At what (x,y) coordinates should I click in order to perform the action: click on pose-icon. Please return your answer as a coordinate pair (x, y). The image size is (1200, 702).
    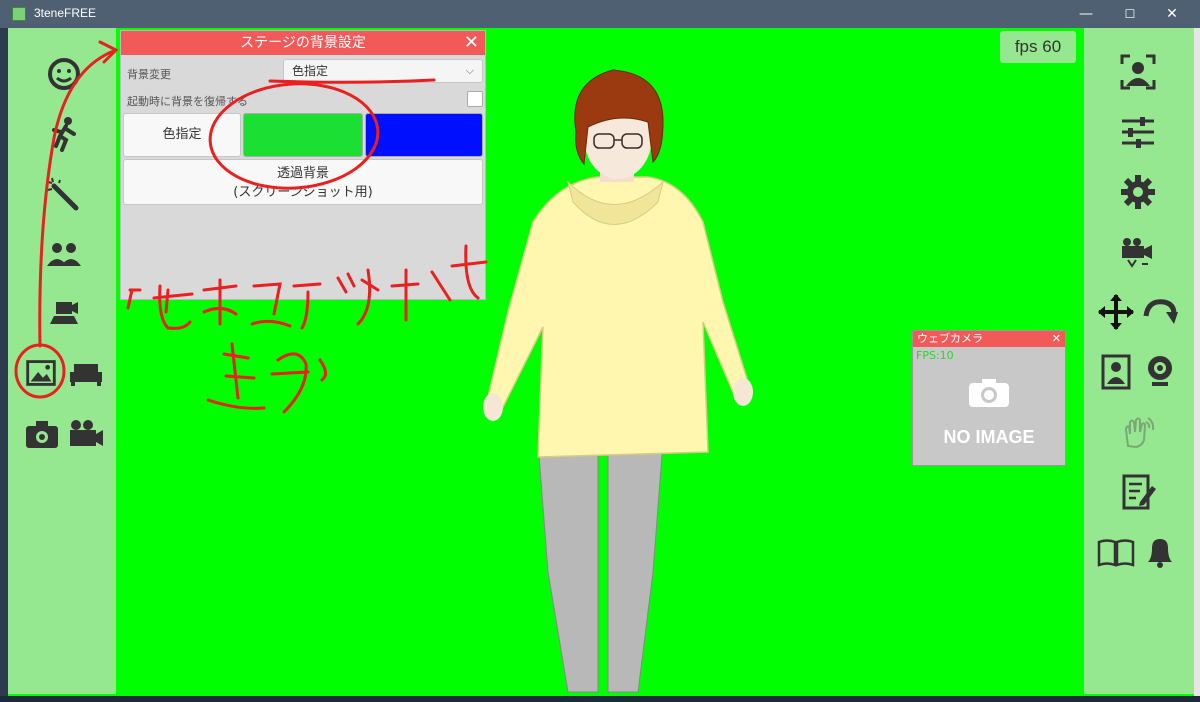
    Looking at the image, I should click on (64, 134).